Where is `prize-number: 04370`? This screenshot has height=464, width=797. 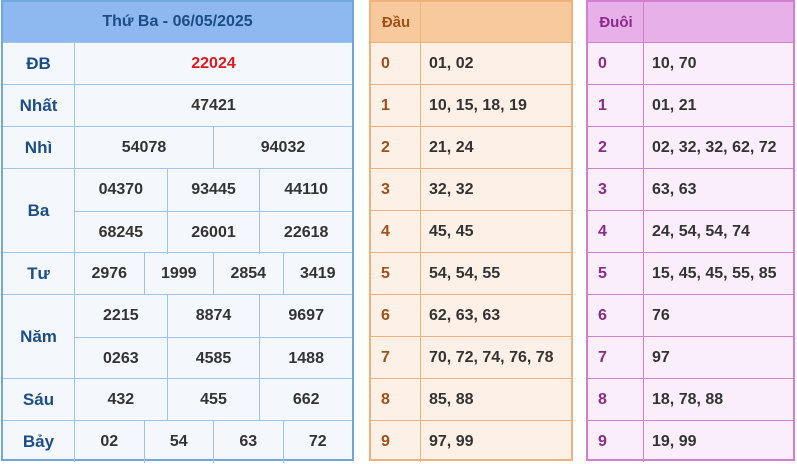
prize-number: 04370 is located at coordinates (121, 189).